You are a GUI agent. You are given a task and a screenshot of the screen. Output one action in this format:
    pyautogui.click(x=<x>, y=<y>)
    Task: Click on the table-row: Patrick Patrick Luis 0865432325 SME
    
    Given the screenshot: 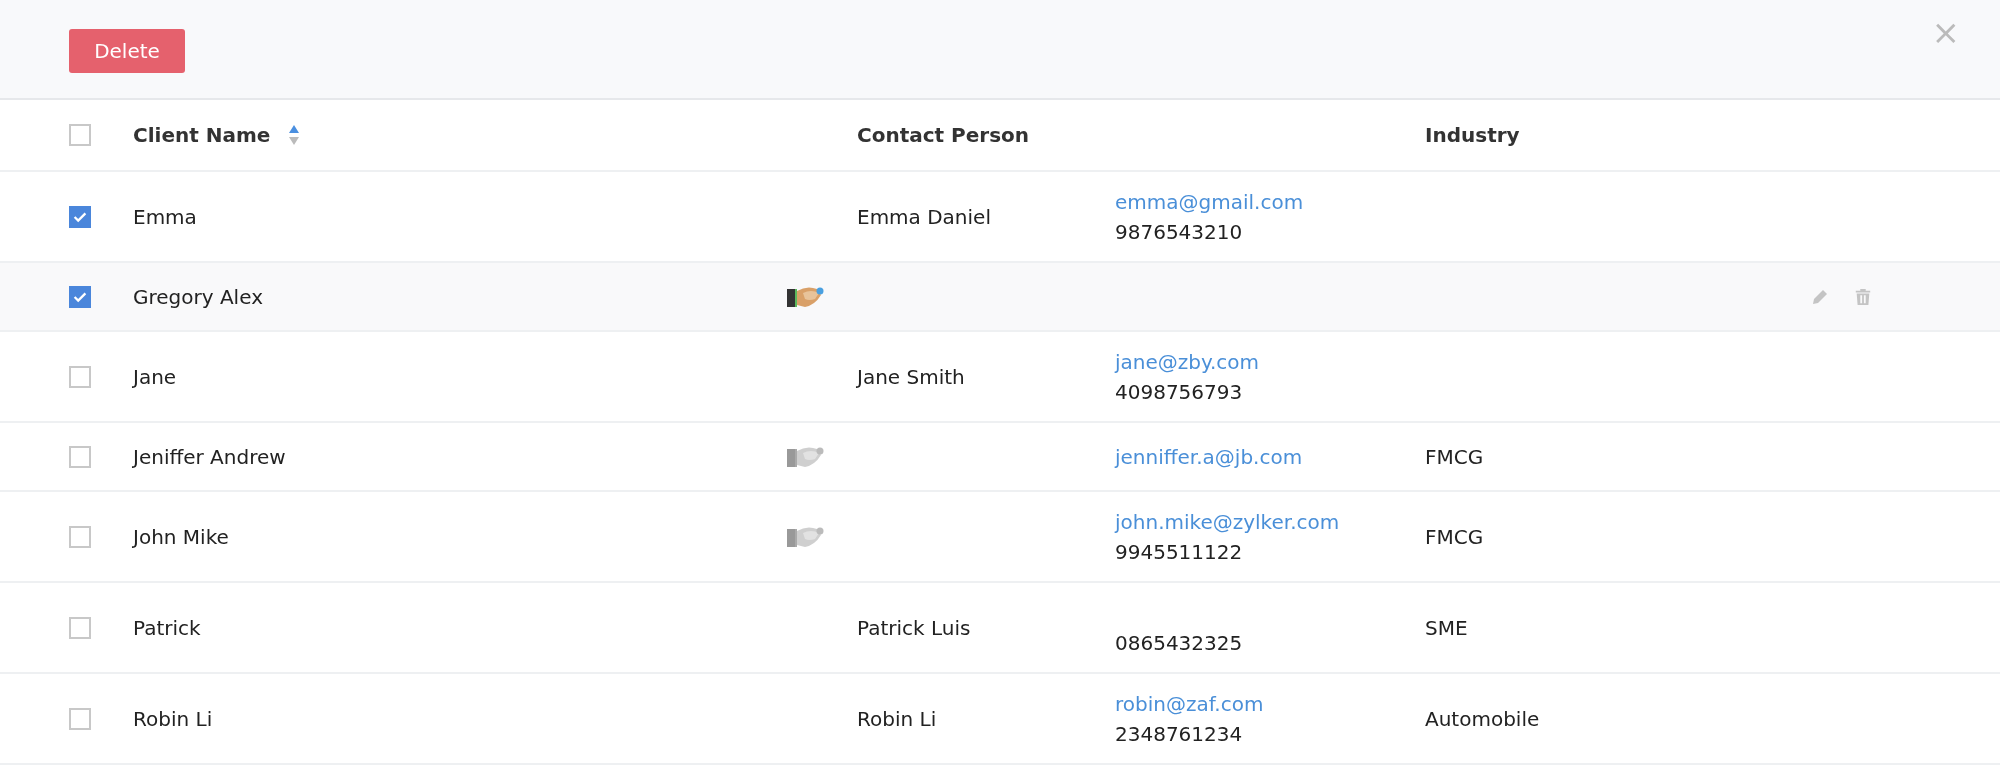 What is the action you would take?
    pyautogui.click(x=1000, y=628)
    